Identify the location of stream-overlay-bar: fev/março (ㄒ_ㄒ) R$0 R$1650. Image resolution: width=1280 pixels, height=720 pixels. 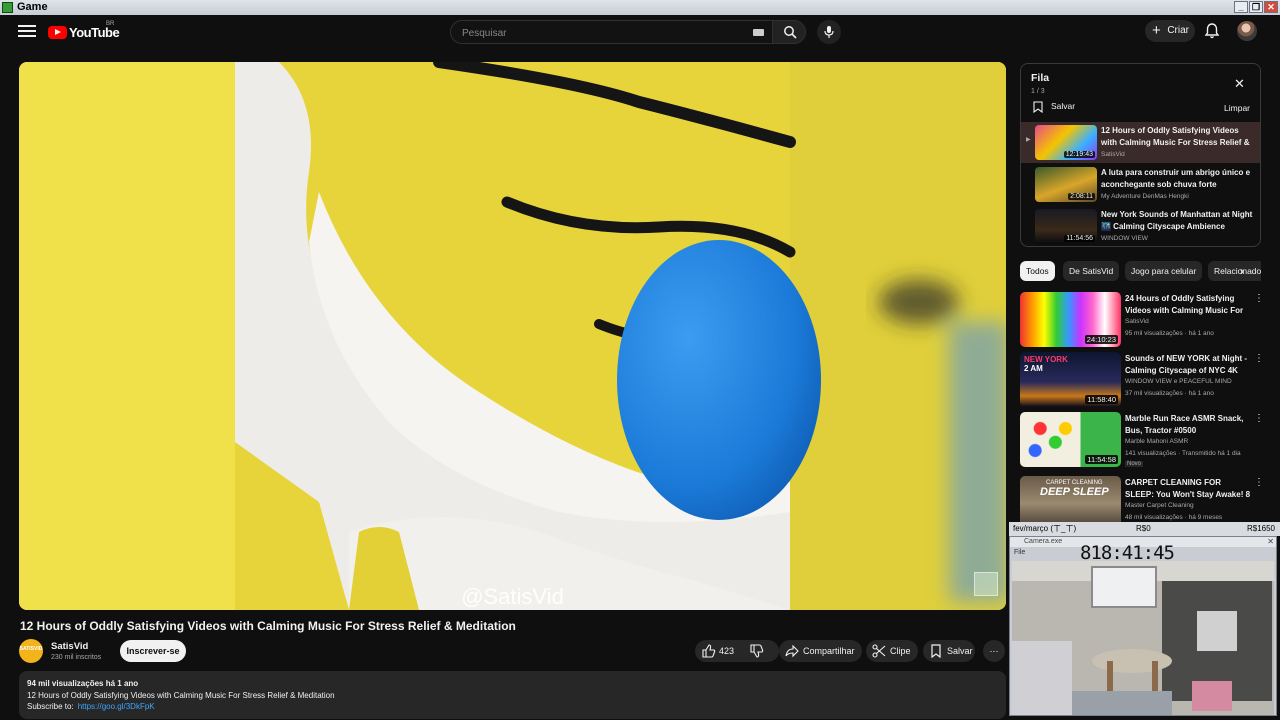
(1144, 529).